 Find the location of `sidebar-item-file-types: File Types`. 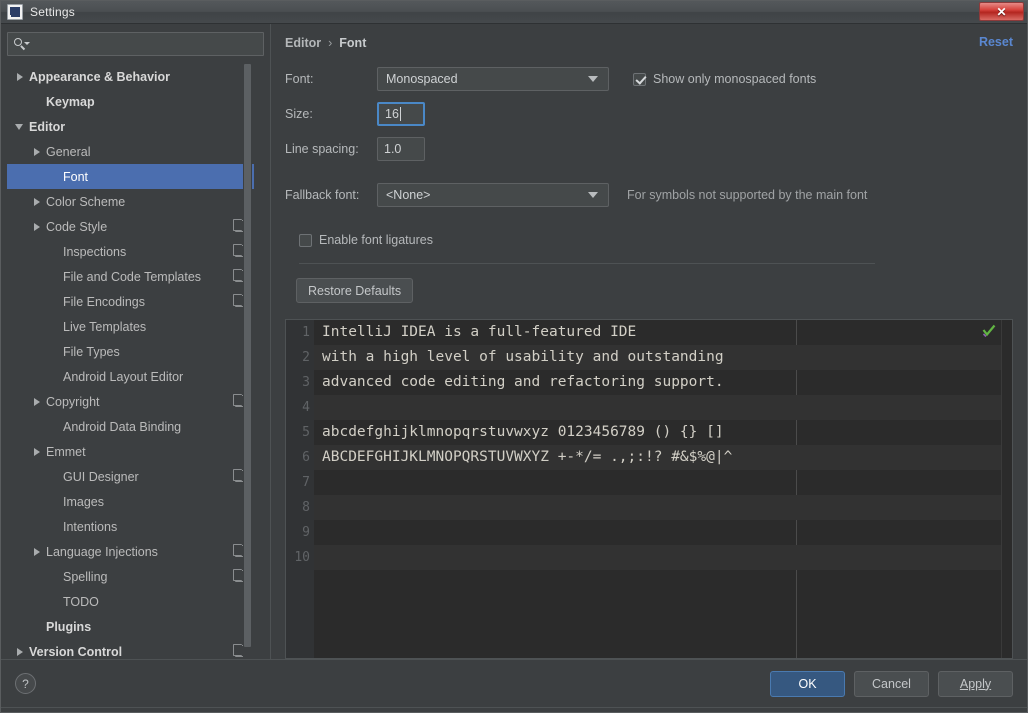

sidebar-item-file-types: File Types is located at coordinates (130, 351).